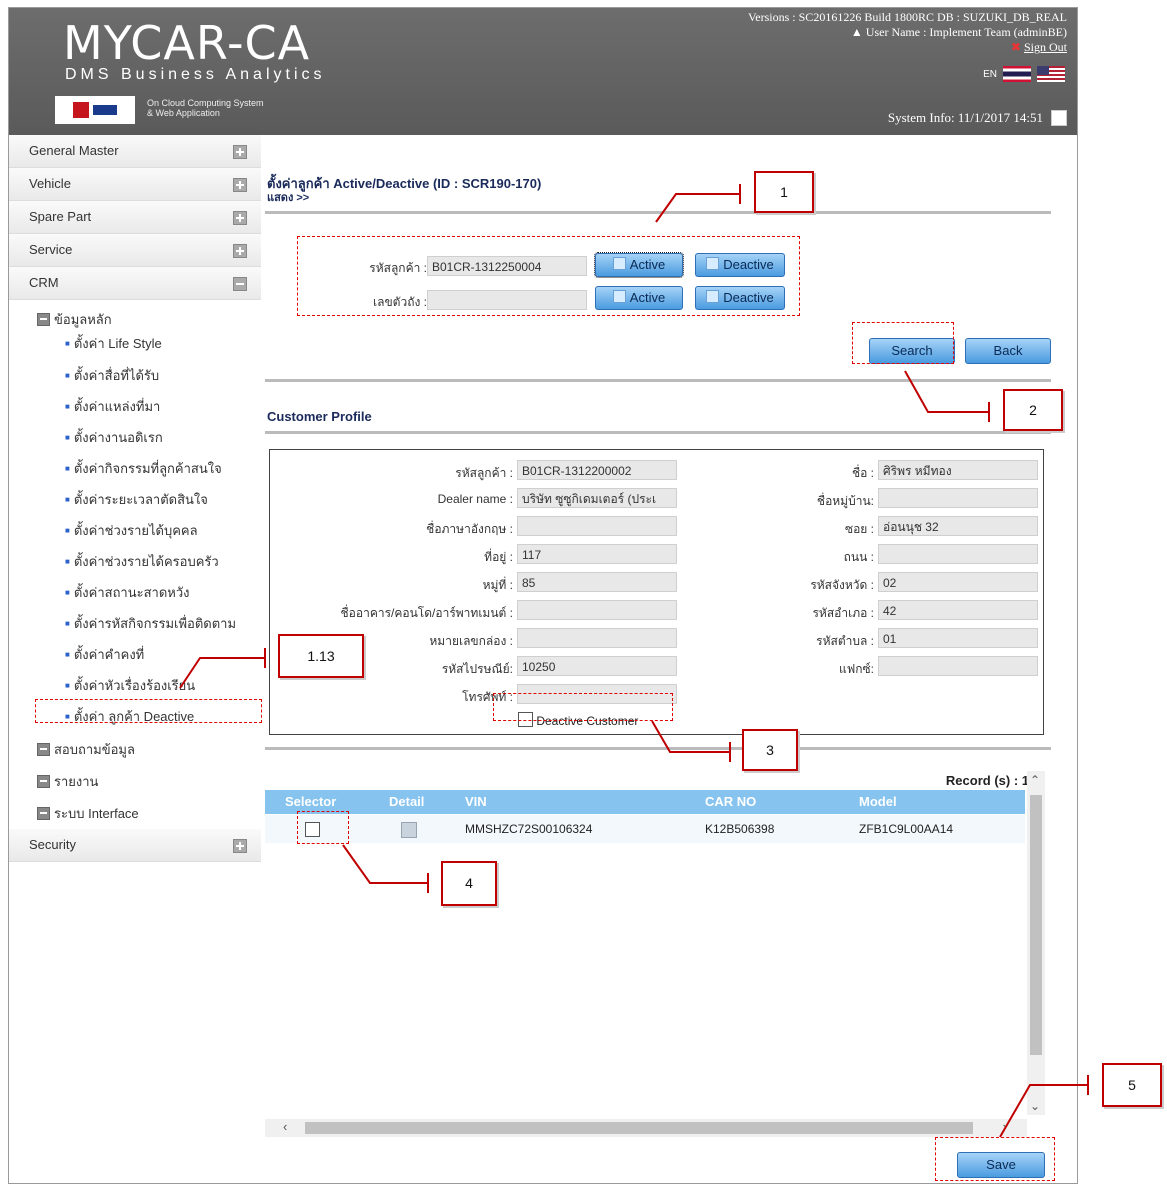  I want to click on tree-item: ตั้งค่าช่วงรายได้ครอบครัว, so click(142, 561).